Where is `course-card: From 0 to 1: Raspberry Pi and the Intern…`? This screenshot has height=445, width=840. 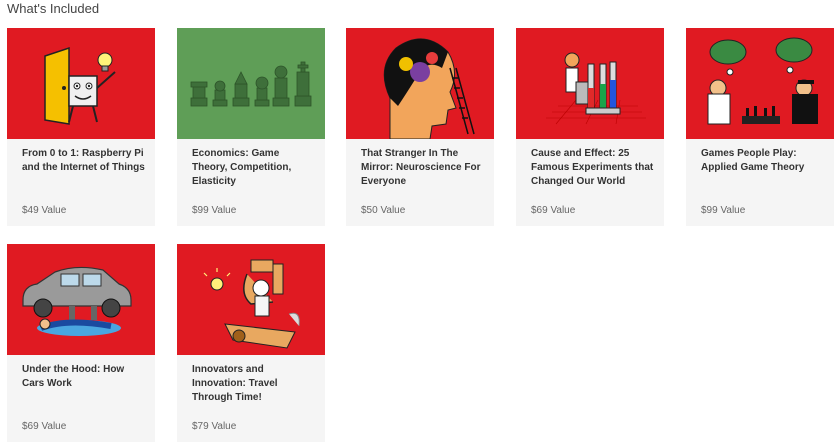 course-card: From 0 to 1: Raspberry Pi and the Intern… is located at coordinates (81, 127).